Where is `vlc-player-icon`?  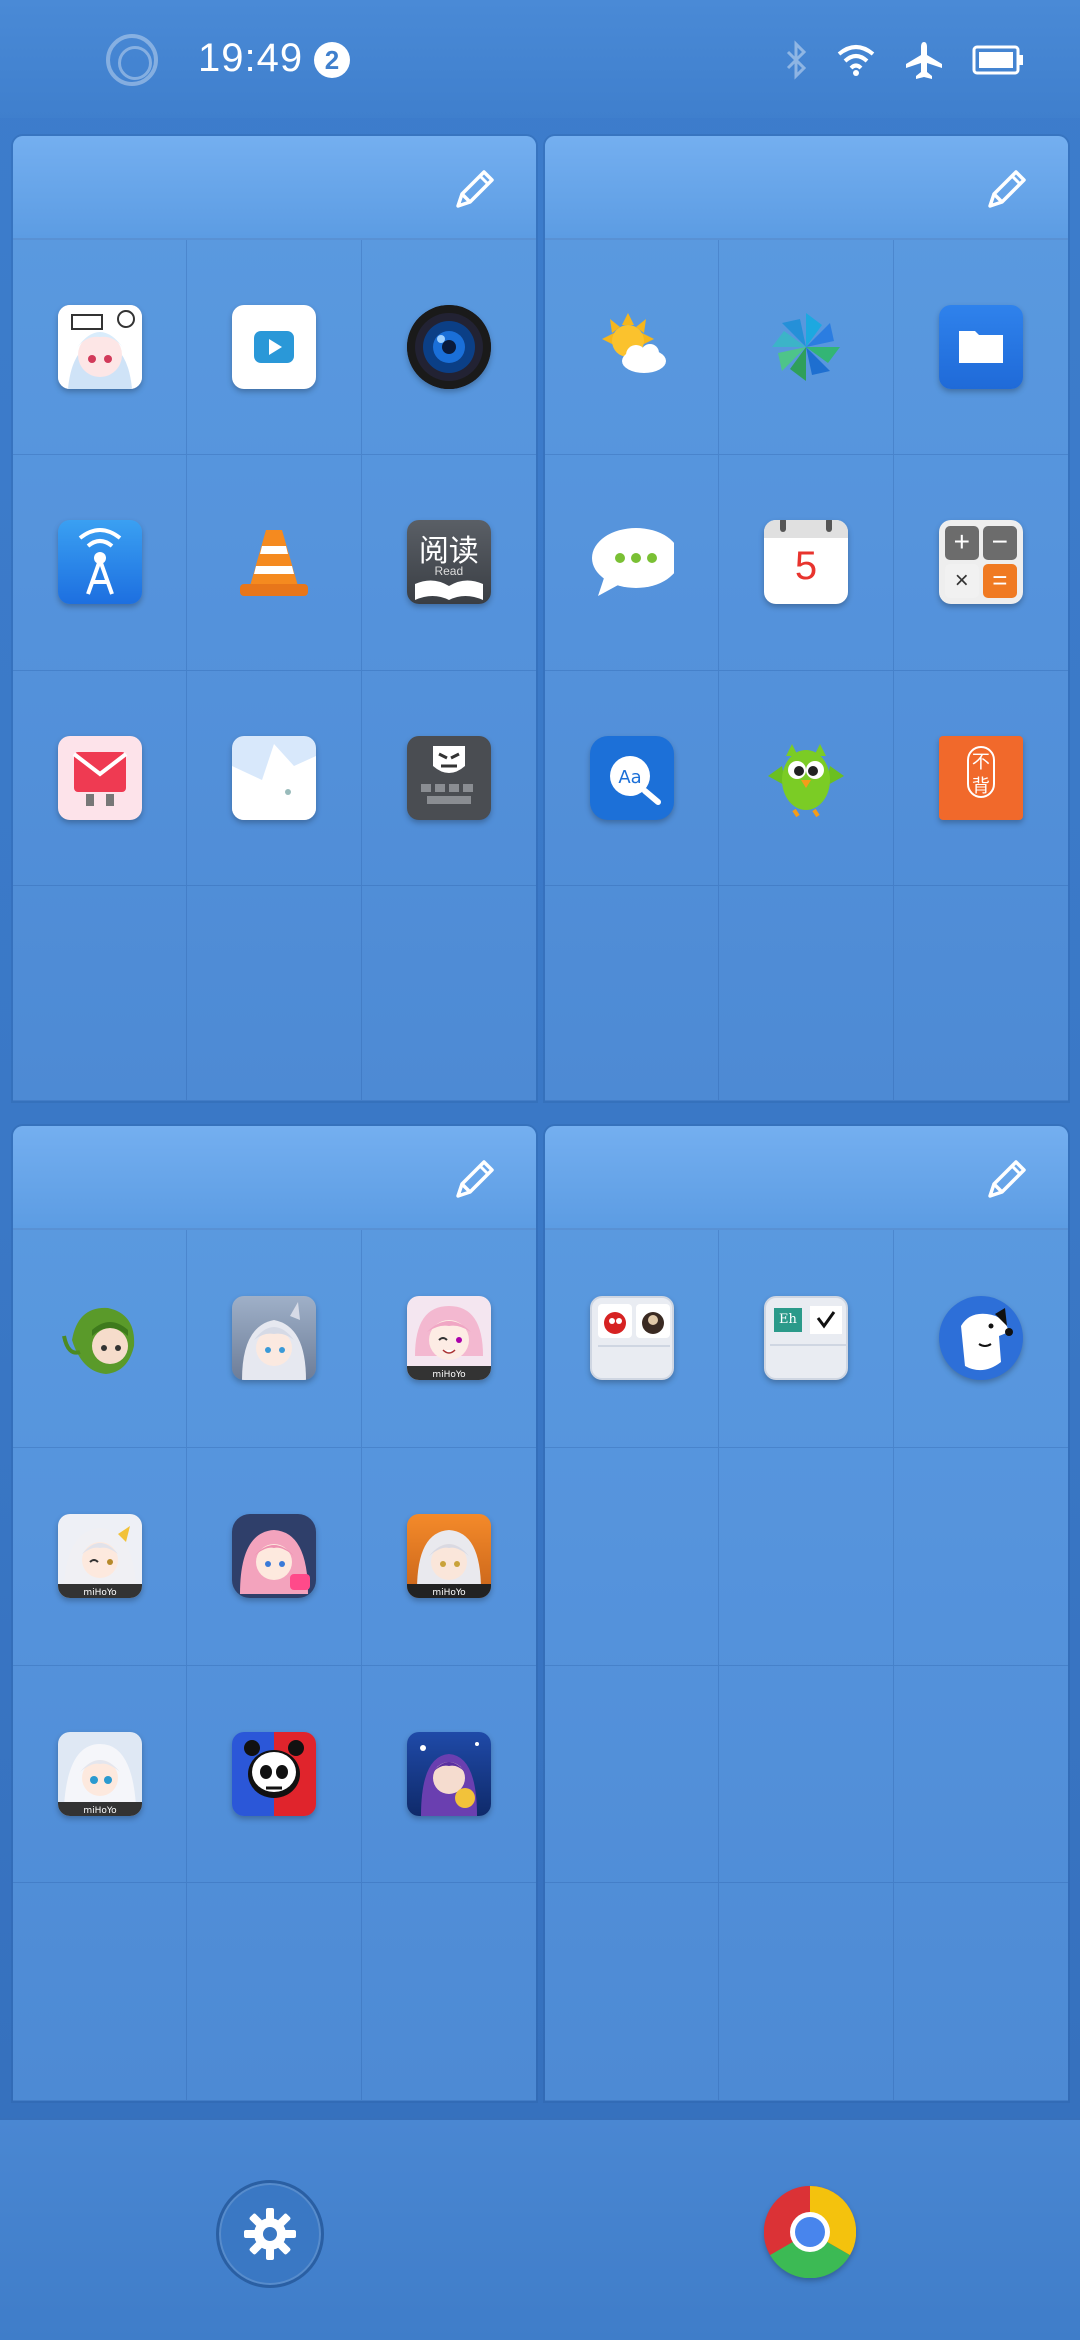 vlc-player-icon is located at coordinates (274, 562).